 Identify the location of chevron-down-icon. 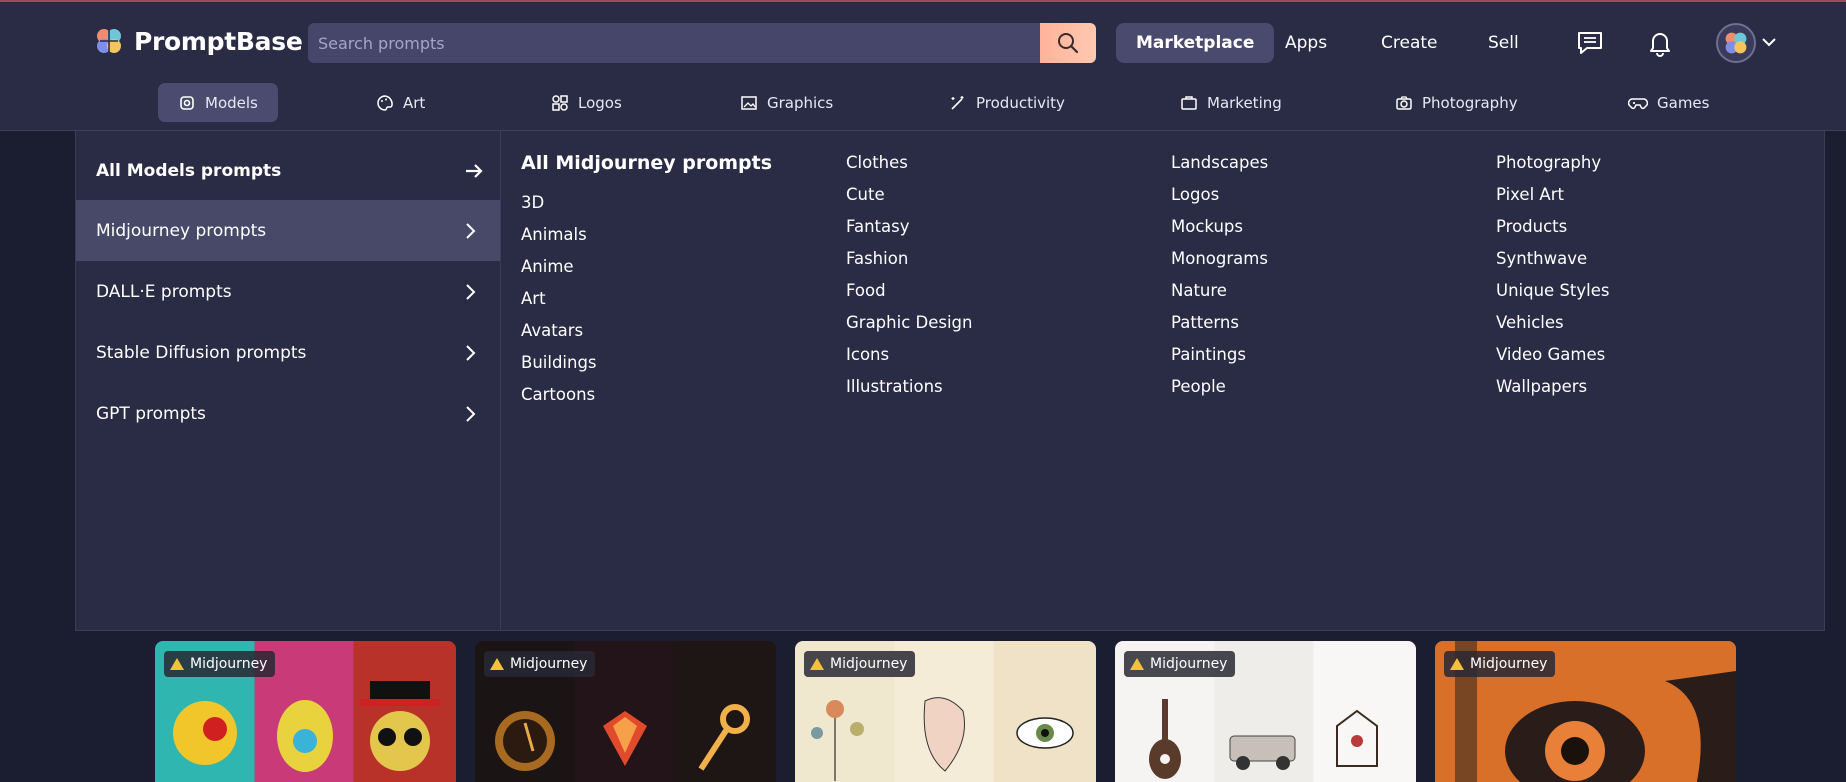
(1769, 42).